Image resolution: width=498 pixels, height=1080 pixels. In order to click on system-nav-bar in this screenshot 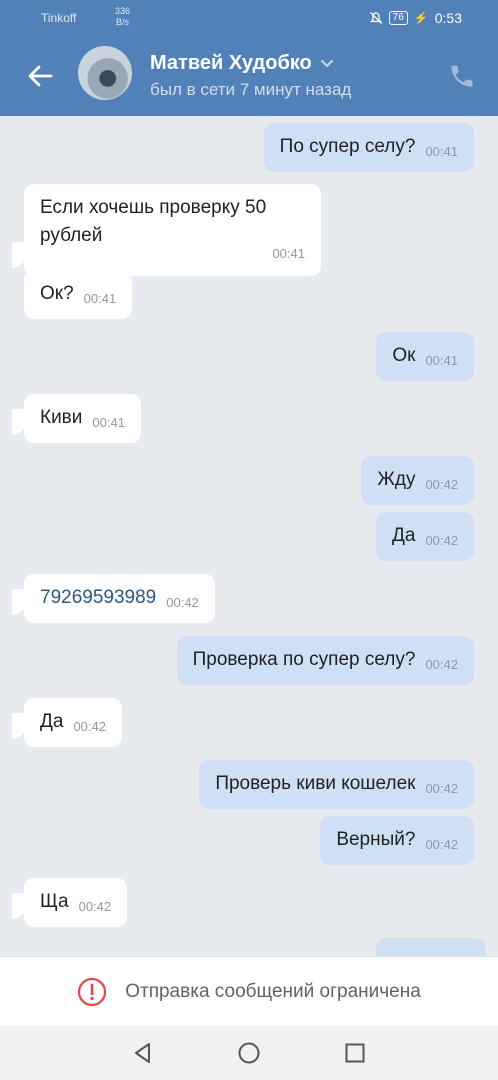, I will do `click(249, 1053)`.